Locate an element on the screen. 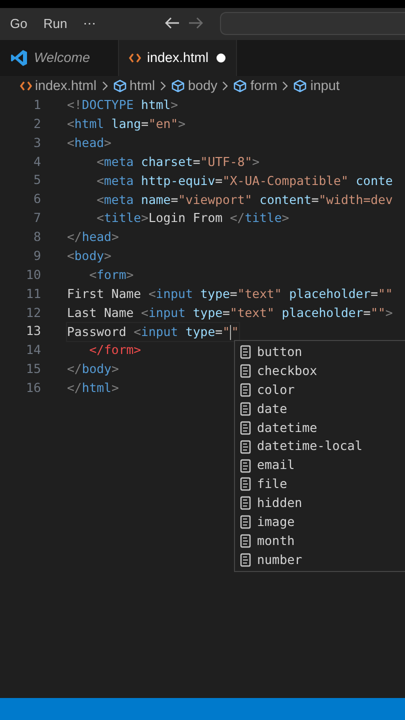 This screenshot has width=405, height=720. suggestion-item: date is located at coordinates (320, 409).